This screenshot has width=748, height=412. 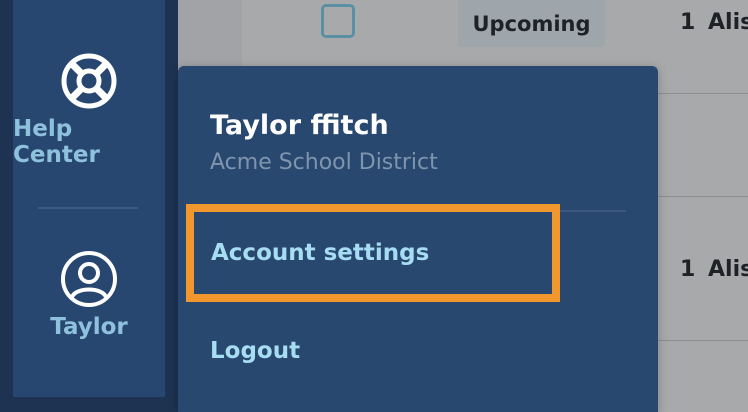 What do you see at coordinates (89, 327) in the screenshot?
I see `sidebar-item-label: Taylor` at bounding box center [89, 327].